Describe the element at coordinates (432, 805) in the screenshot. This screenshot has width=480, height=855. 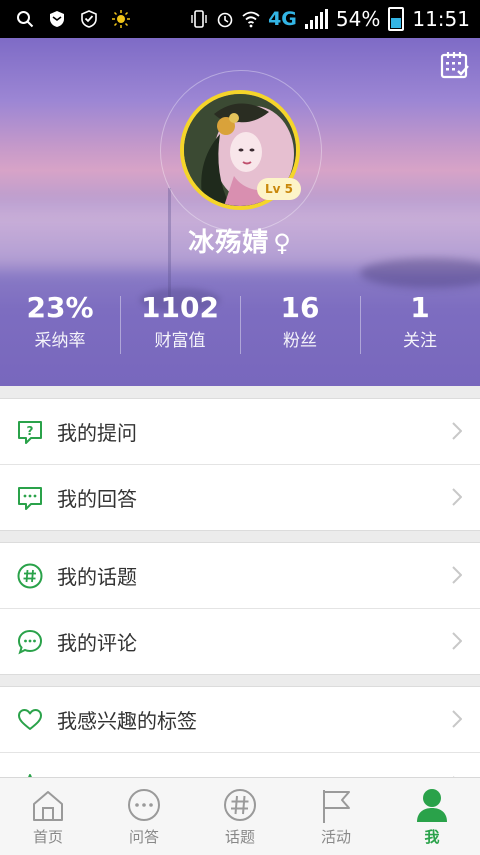
I see `user-icon` at that location.